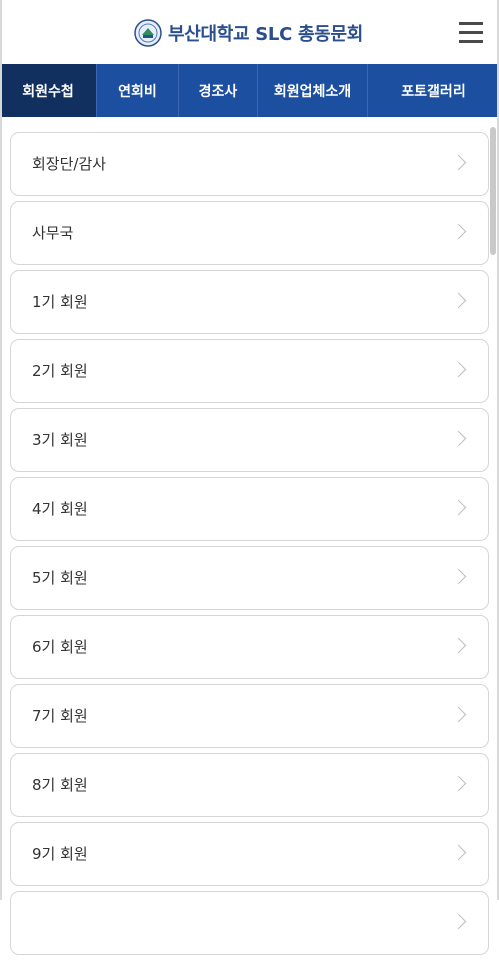 This screenshot has height=960, width=499. Describe the element at coordinates (249, 440) in the screenshot. I see `list-item: 3기 회원` at that location.